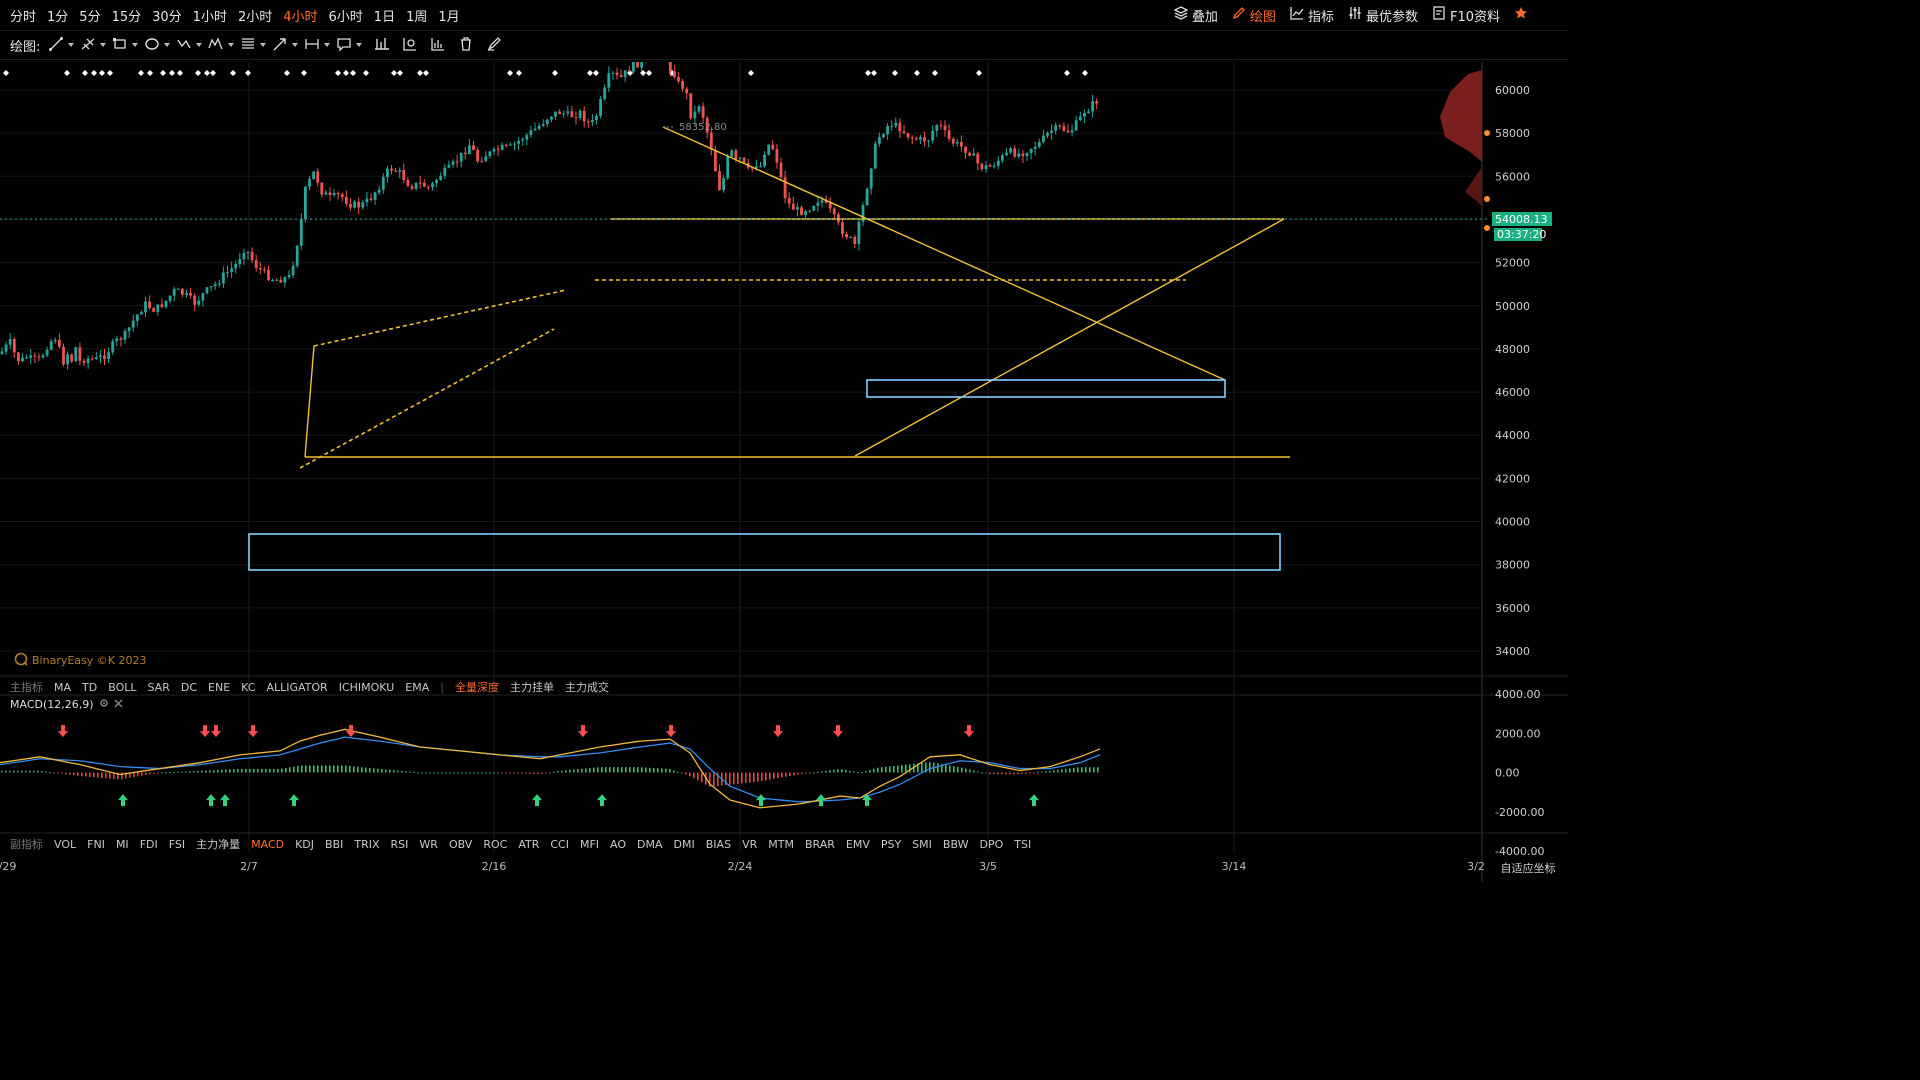 The width and height of the screenshot is (1920, 1080). What do you see at coordinates (991, 844) in the screenshot?
I see `sub-indicator-28: DPO` at bounding box center [991, 844].